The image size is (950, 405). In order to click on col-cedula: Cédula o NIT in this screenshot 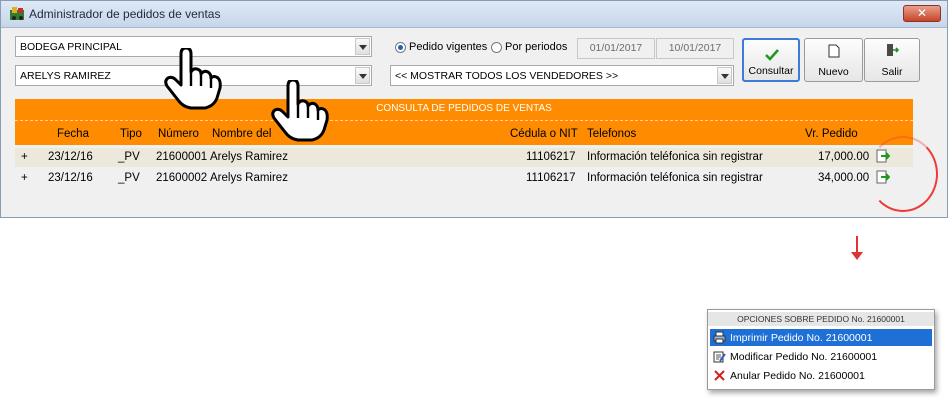, I will do `click(544, 134)`.